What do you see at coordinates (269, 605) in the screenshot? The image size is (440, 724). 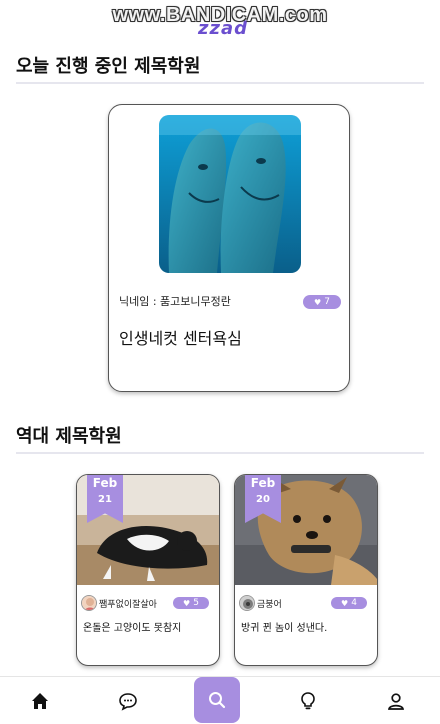 I see `past-nickname: 금붕어` at bounding box center [269, 605].